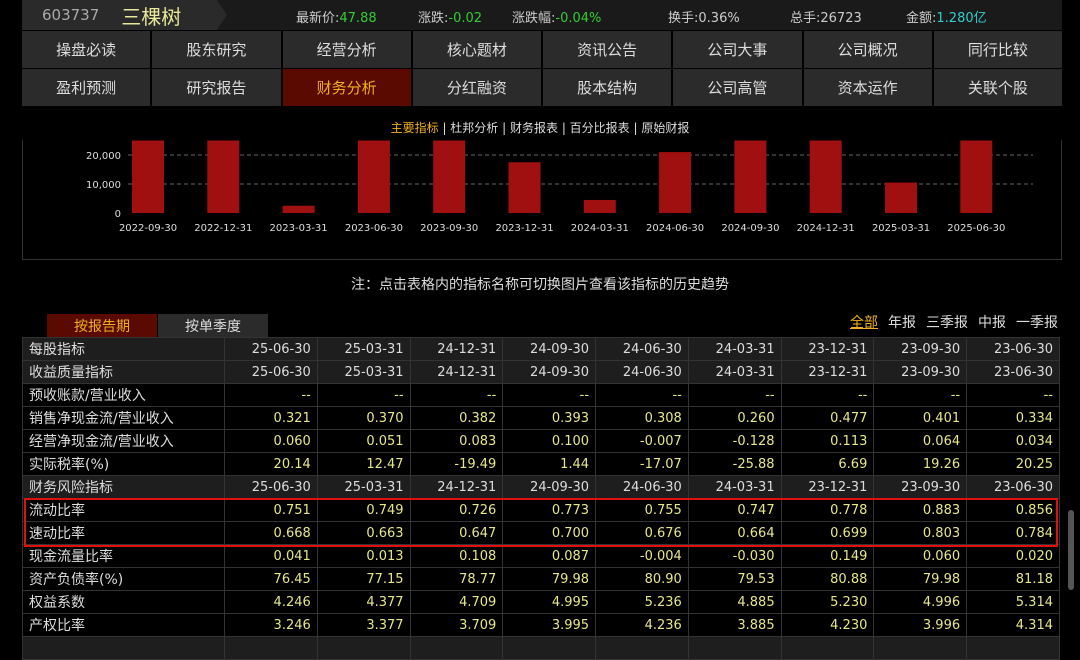 The image size is (1080, 660). What do you see at coordinates (901, 228) in the screenshot?
I see `x-tick-label: 2025-03-31` at bounding box center [901, 228].